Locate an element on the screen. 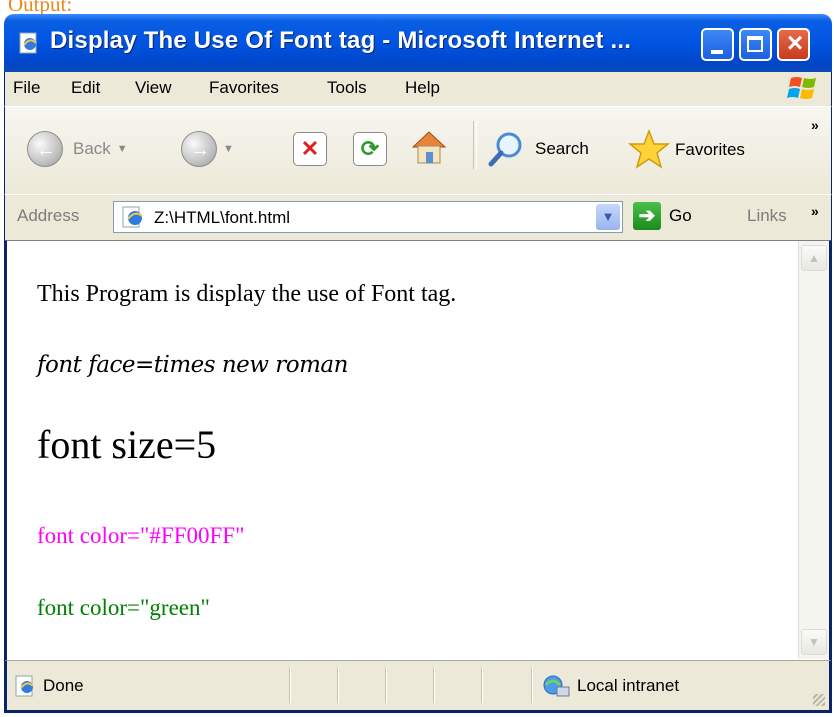  status-text: Done is located at coordinates (63, 685).